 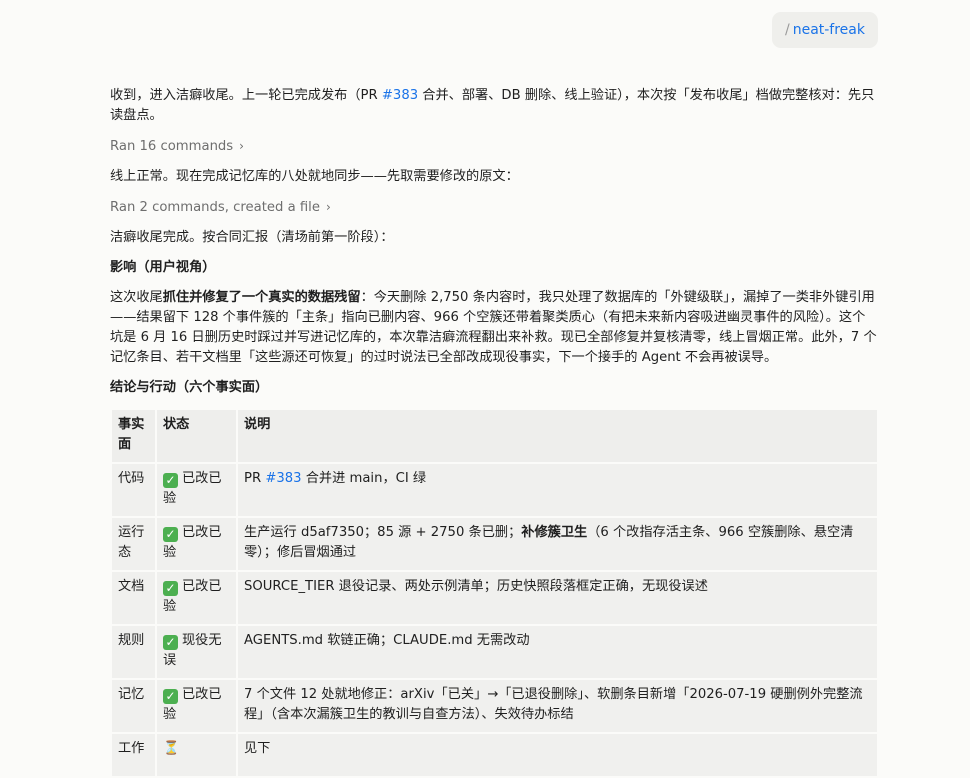 I want to click on table-row: 代码 ✓ 已改已验 PR #383 合并进 main，CI 绿, so click(x=494, y=490).